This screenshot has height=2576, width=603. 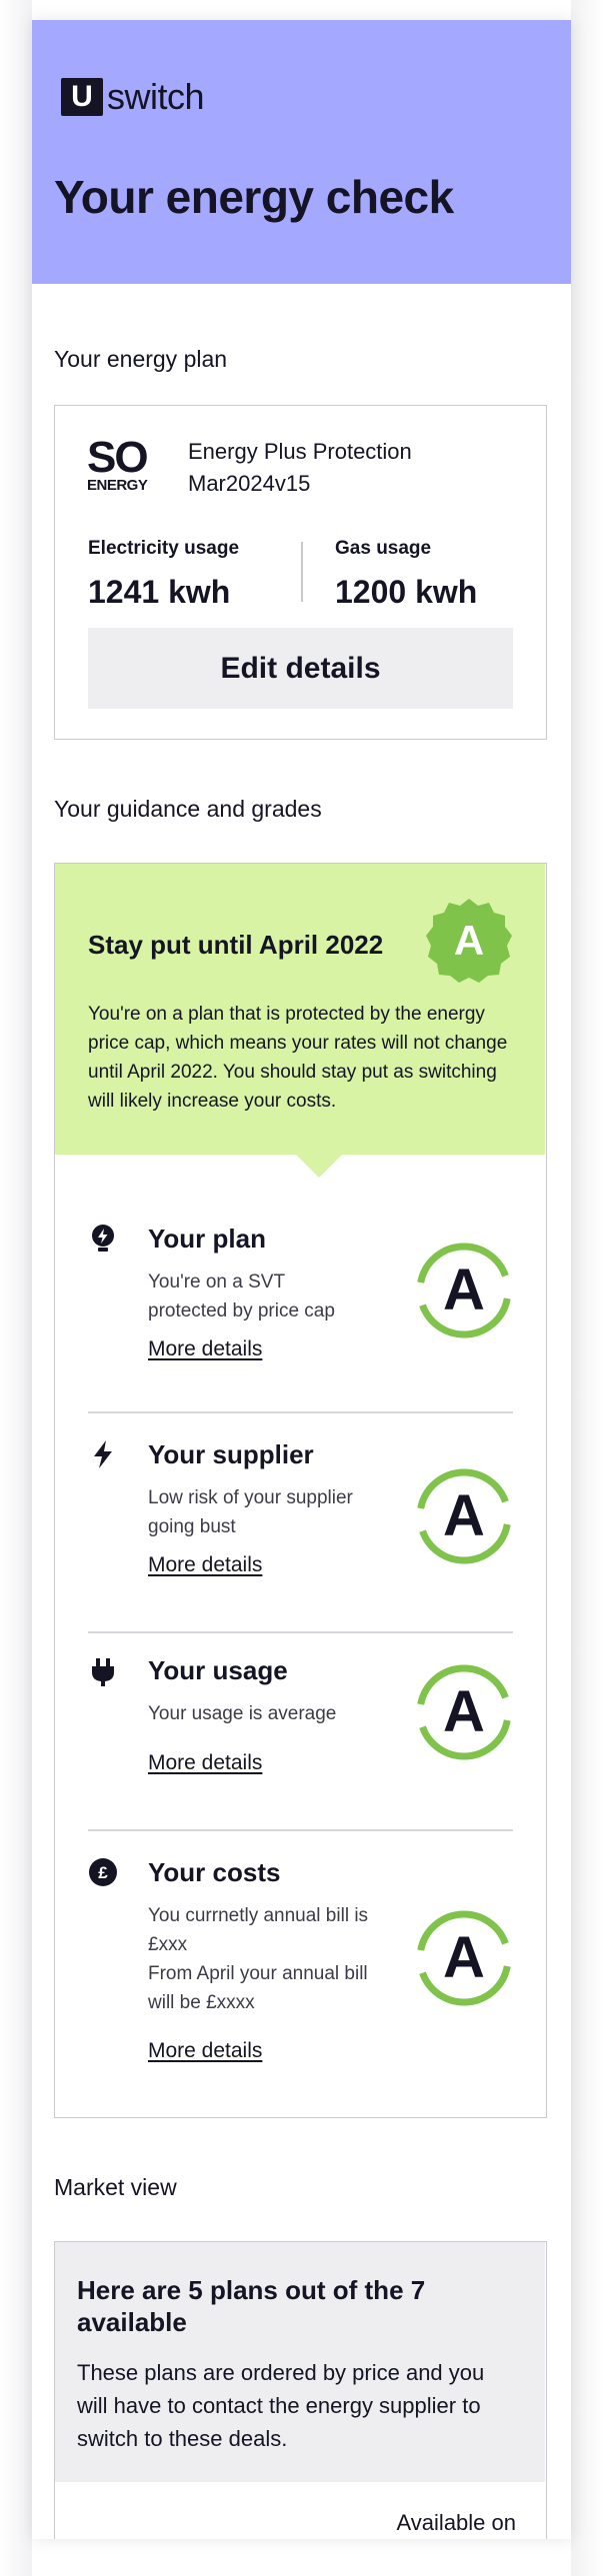 What do you see at coordinates (103, 1454) in the screenshot?
I see `lightning-icon` at bounding box center [103, 1454].